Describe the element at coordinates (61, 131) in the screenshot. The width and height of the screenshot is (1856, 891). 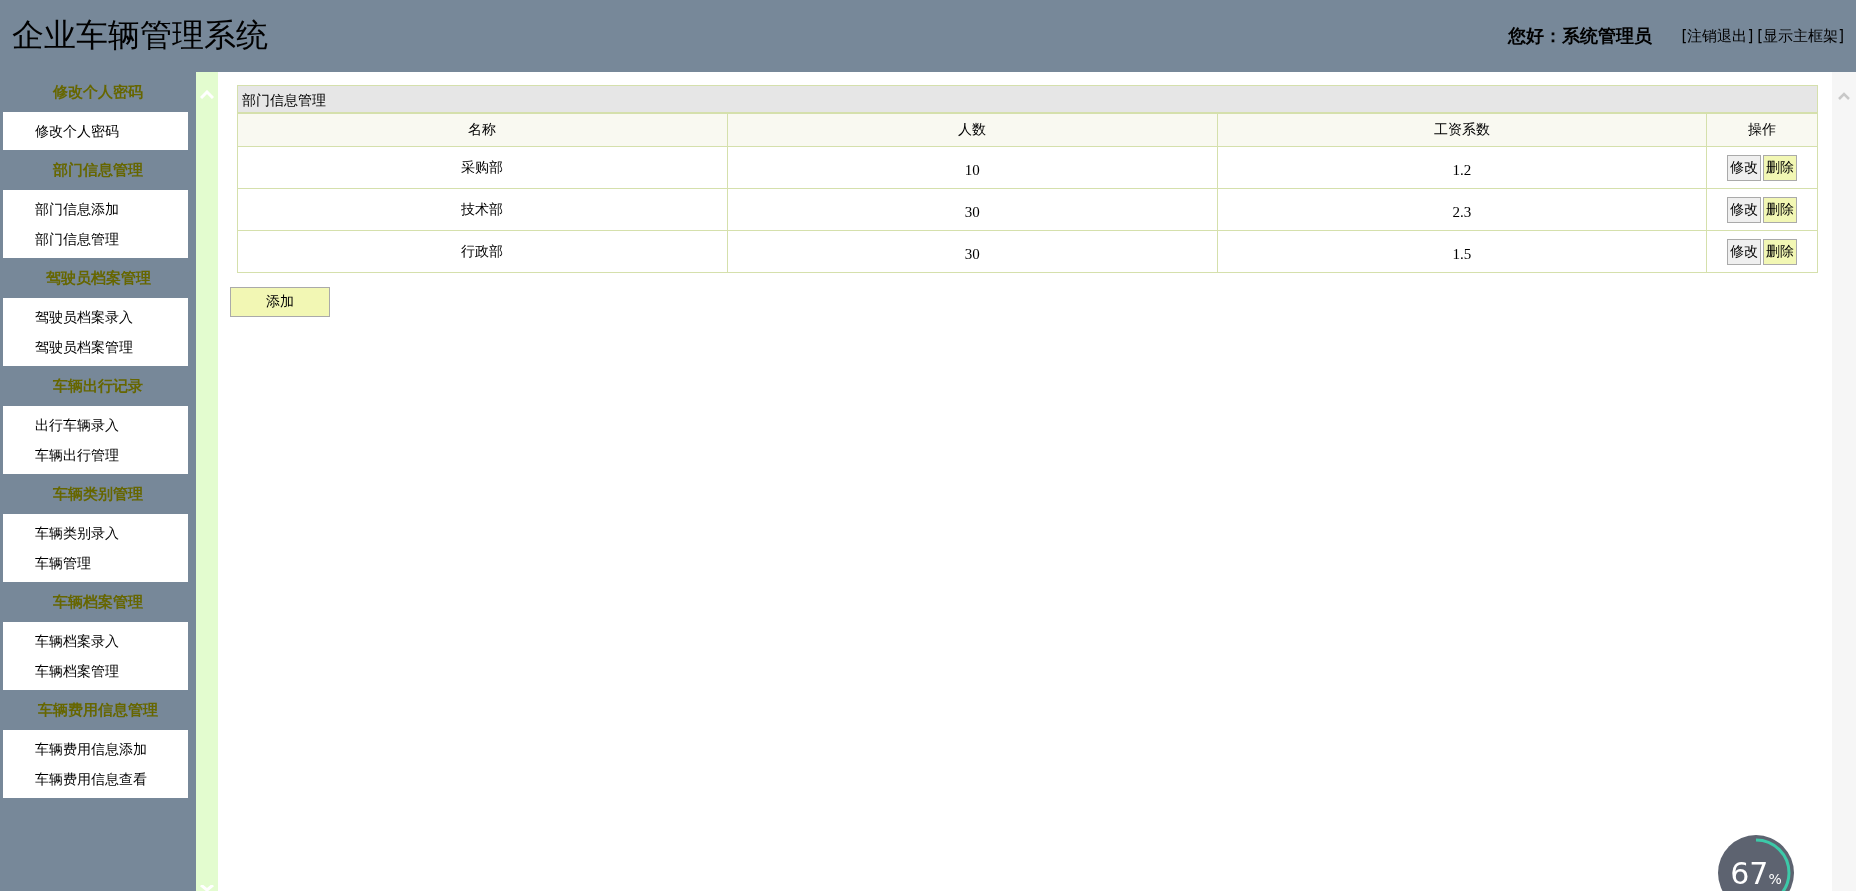
I see `menu-item: 修改个人密码` at that location.